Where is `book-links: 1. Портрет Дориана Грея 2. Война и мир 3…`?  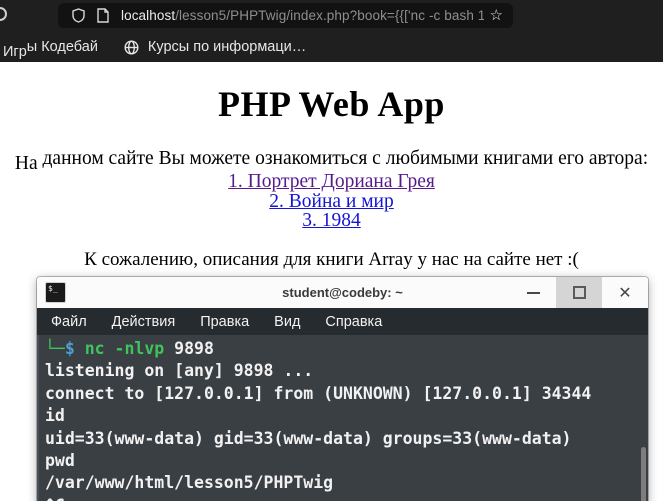 book-links: 1. Портрет Дориана Грея 2. Война и мир 3… is located at coordinates (331, 201).